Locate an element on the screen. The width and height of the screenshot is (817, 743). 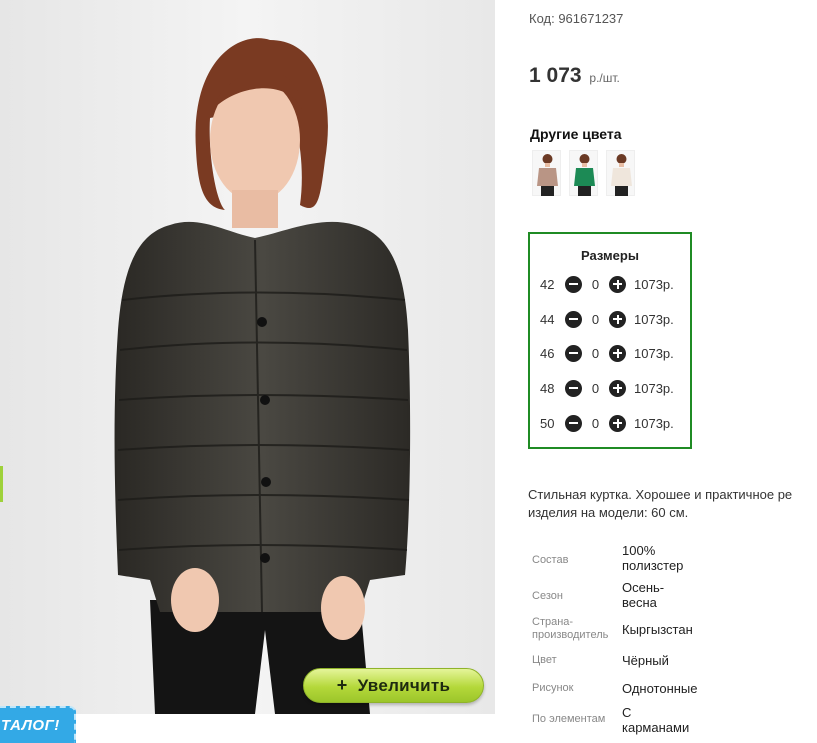
size-number: 42 is located at coordinates (547, 284).